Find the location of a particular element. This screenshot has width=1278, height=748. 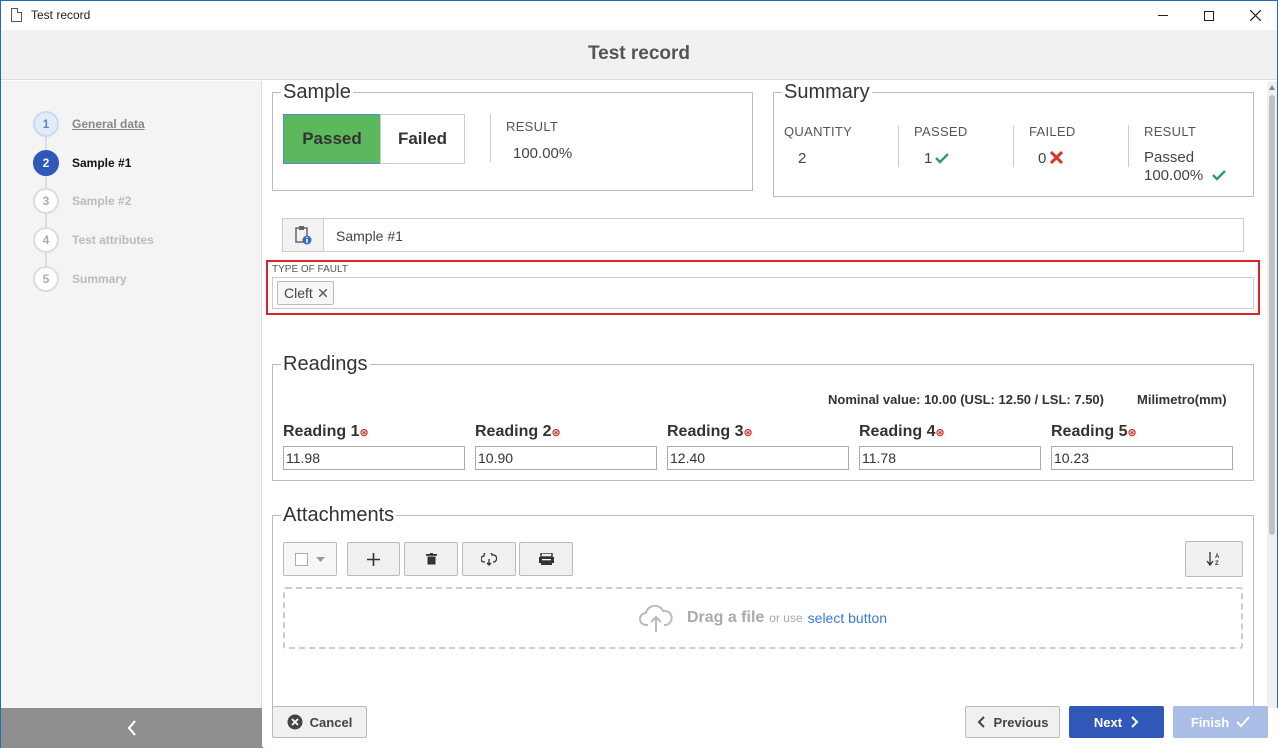

previous-button: Previous is located at coordinates (1012, 722).